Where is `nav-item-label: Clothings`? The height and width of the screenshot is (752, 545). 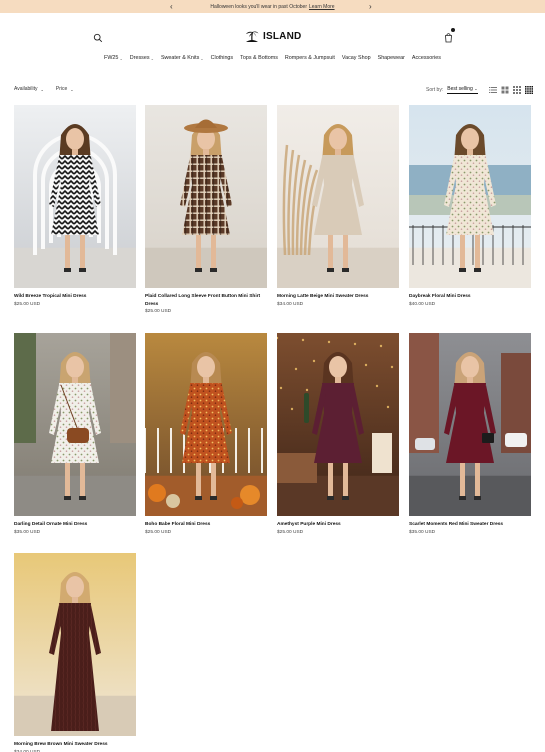 nav-item-label: Clothings is located at coordinates (222, 58).